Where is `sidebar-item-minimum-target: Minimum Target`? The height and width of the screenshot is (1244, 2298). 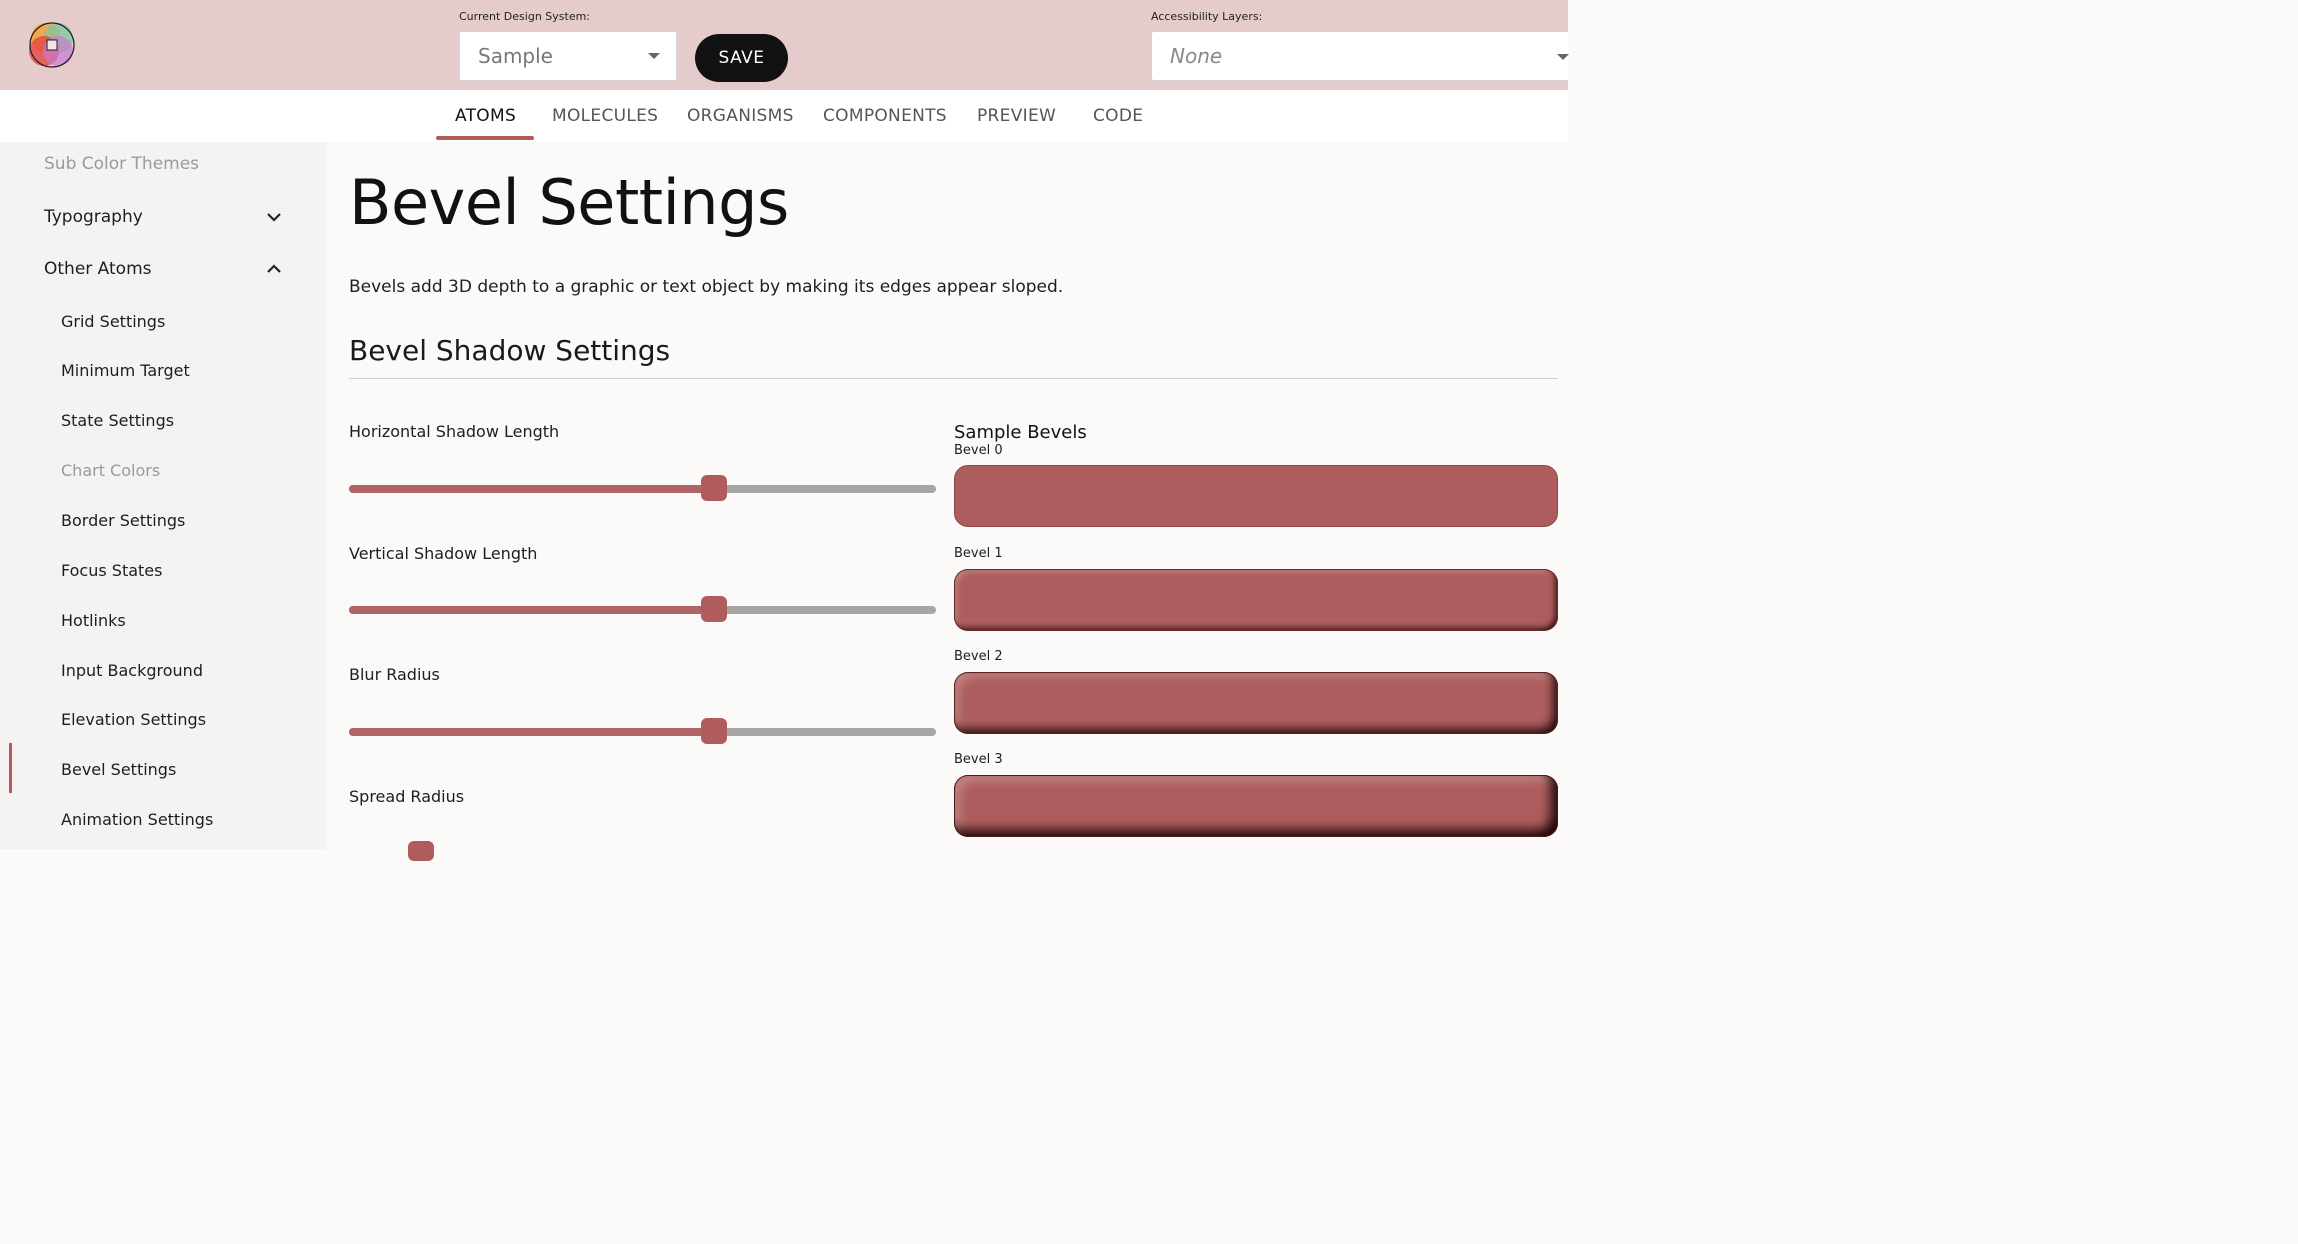
sidebar-item-minimum-target: Minimum Target is located at coordinates (125, 370).